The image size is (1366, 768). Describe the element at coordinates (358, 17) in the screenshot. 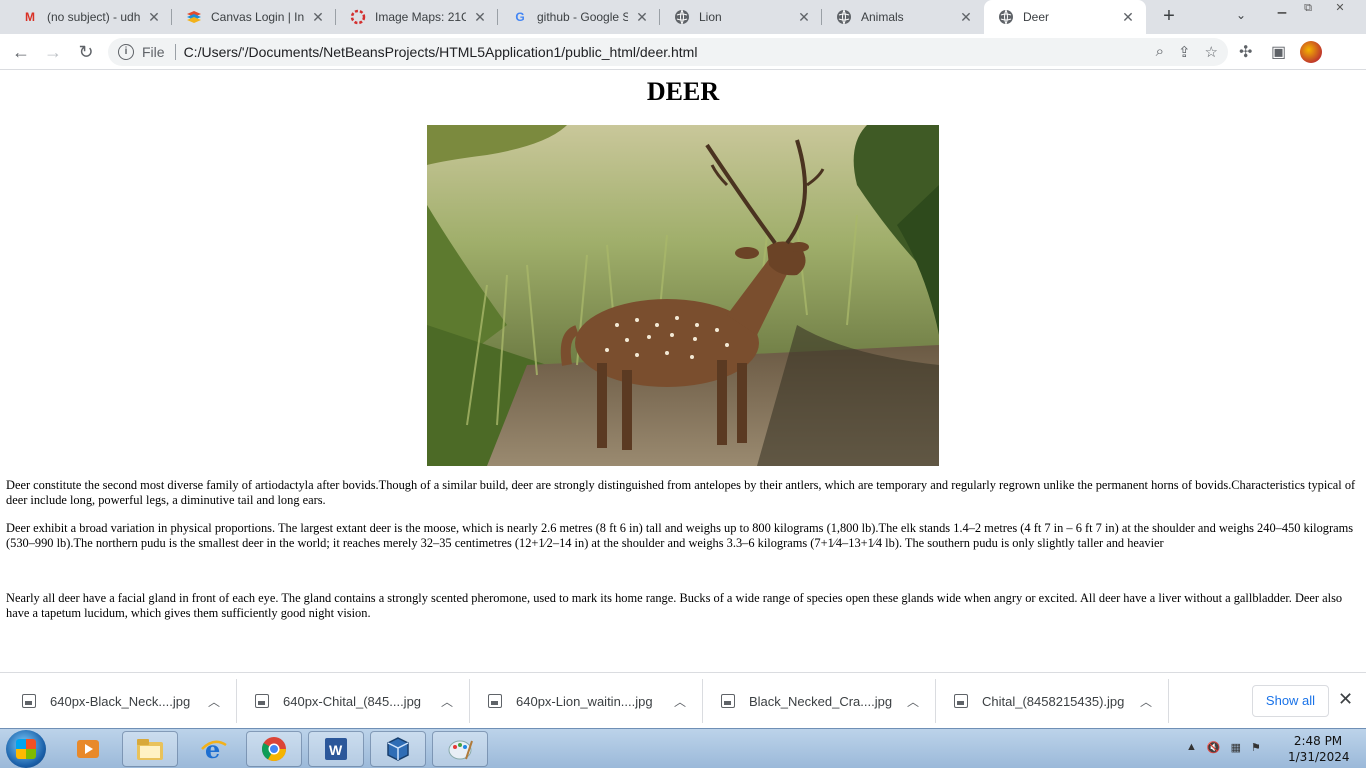

I see `ring-icon` at that location.